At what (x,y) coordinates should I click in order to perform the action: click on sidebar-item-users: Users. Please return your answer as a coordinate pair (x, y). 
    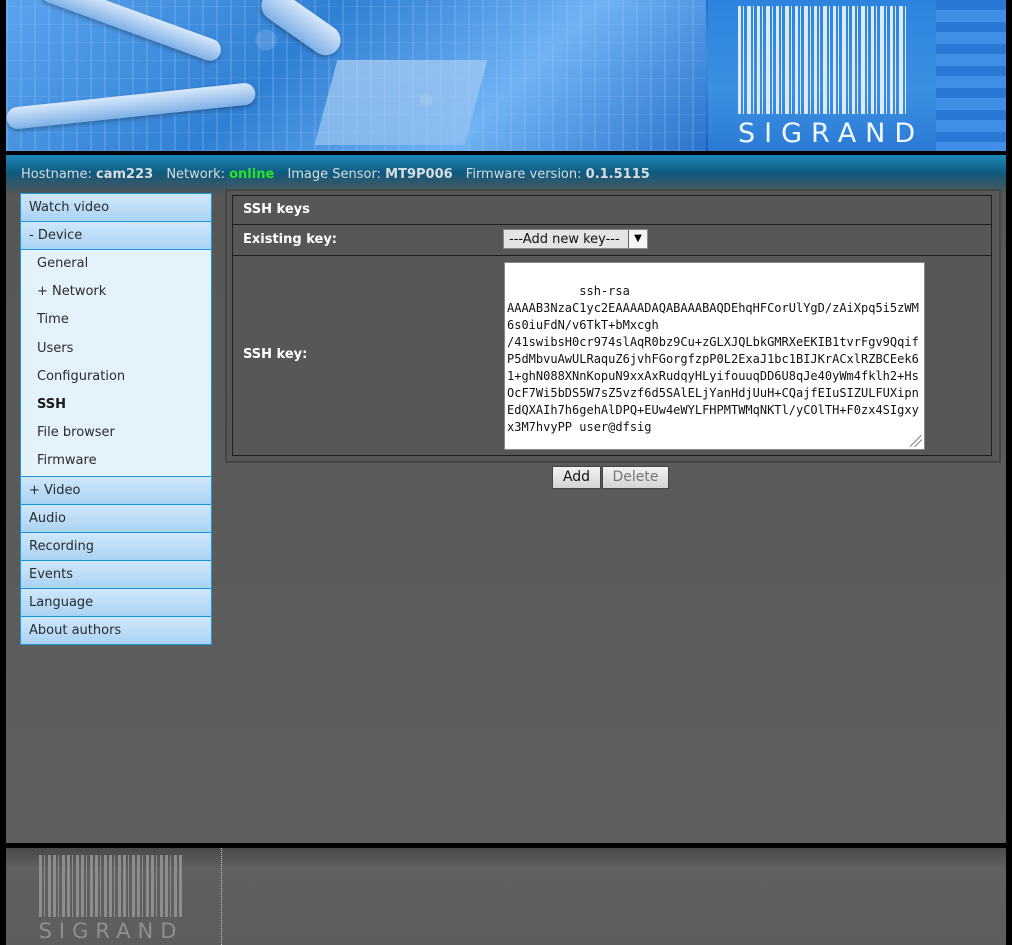
    Looking at the image, I should click on (116, 348).